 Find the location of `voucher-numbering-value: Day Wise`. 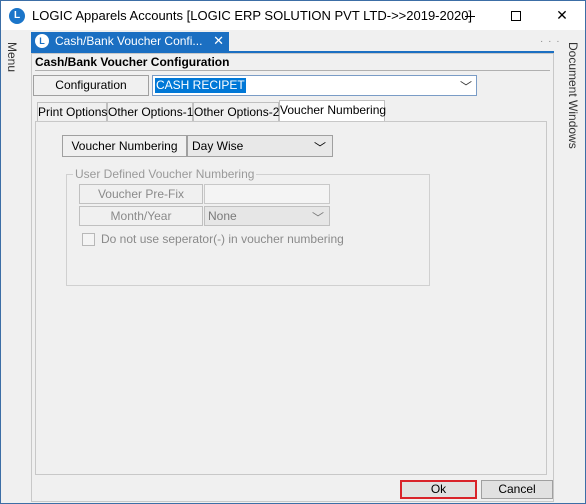

voucher-numbering-value: Day Wise is located at coordinates (218, 146).